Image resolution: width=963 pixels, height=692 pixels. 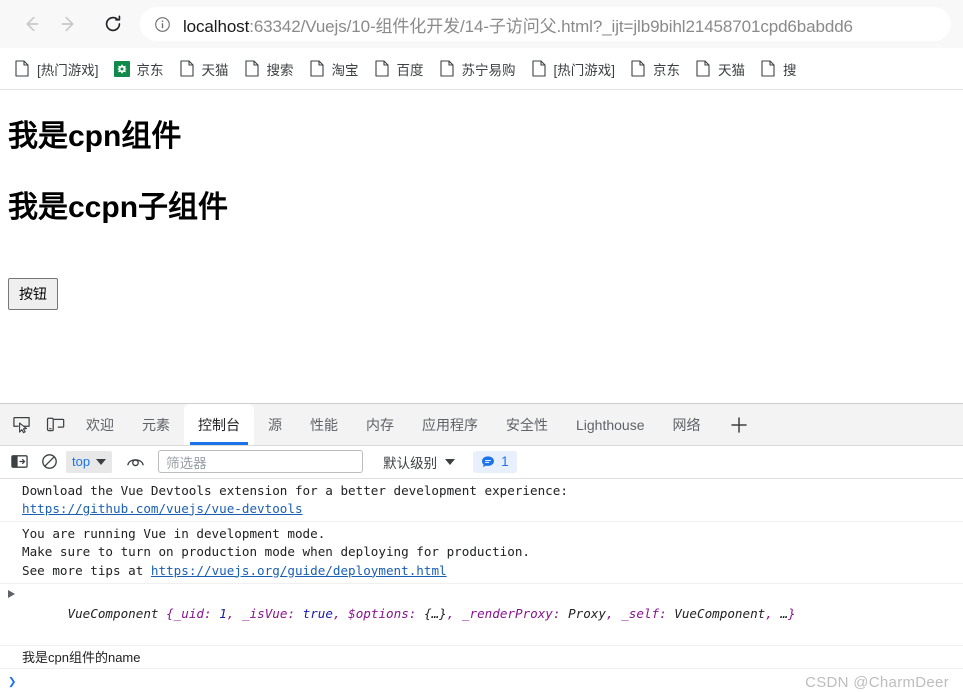 What do you see at coordinates (450, 461) in the screenshot?
I see `chevron-down-icon` at bounding box center [450, 461].